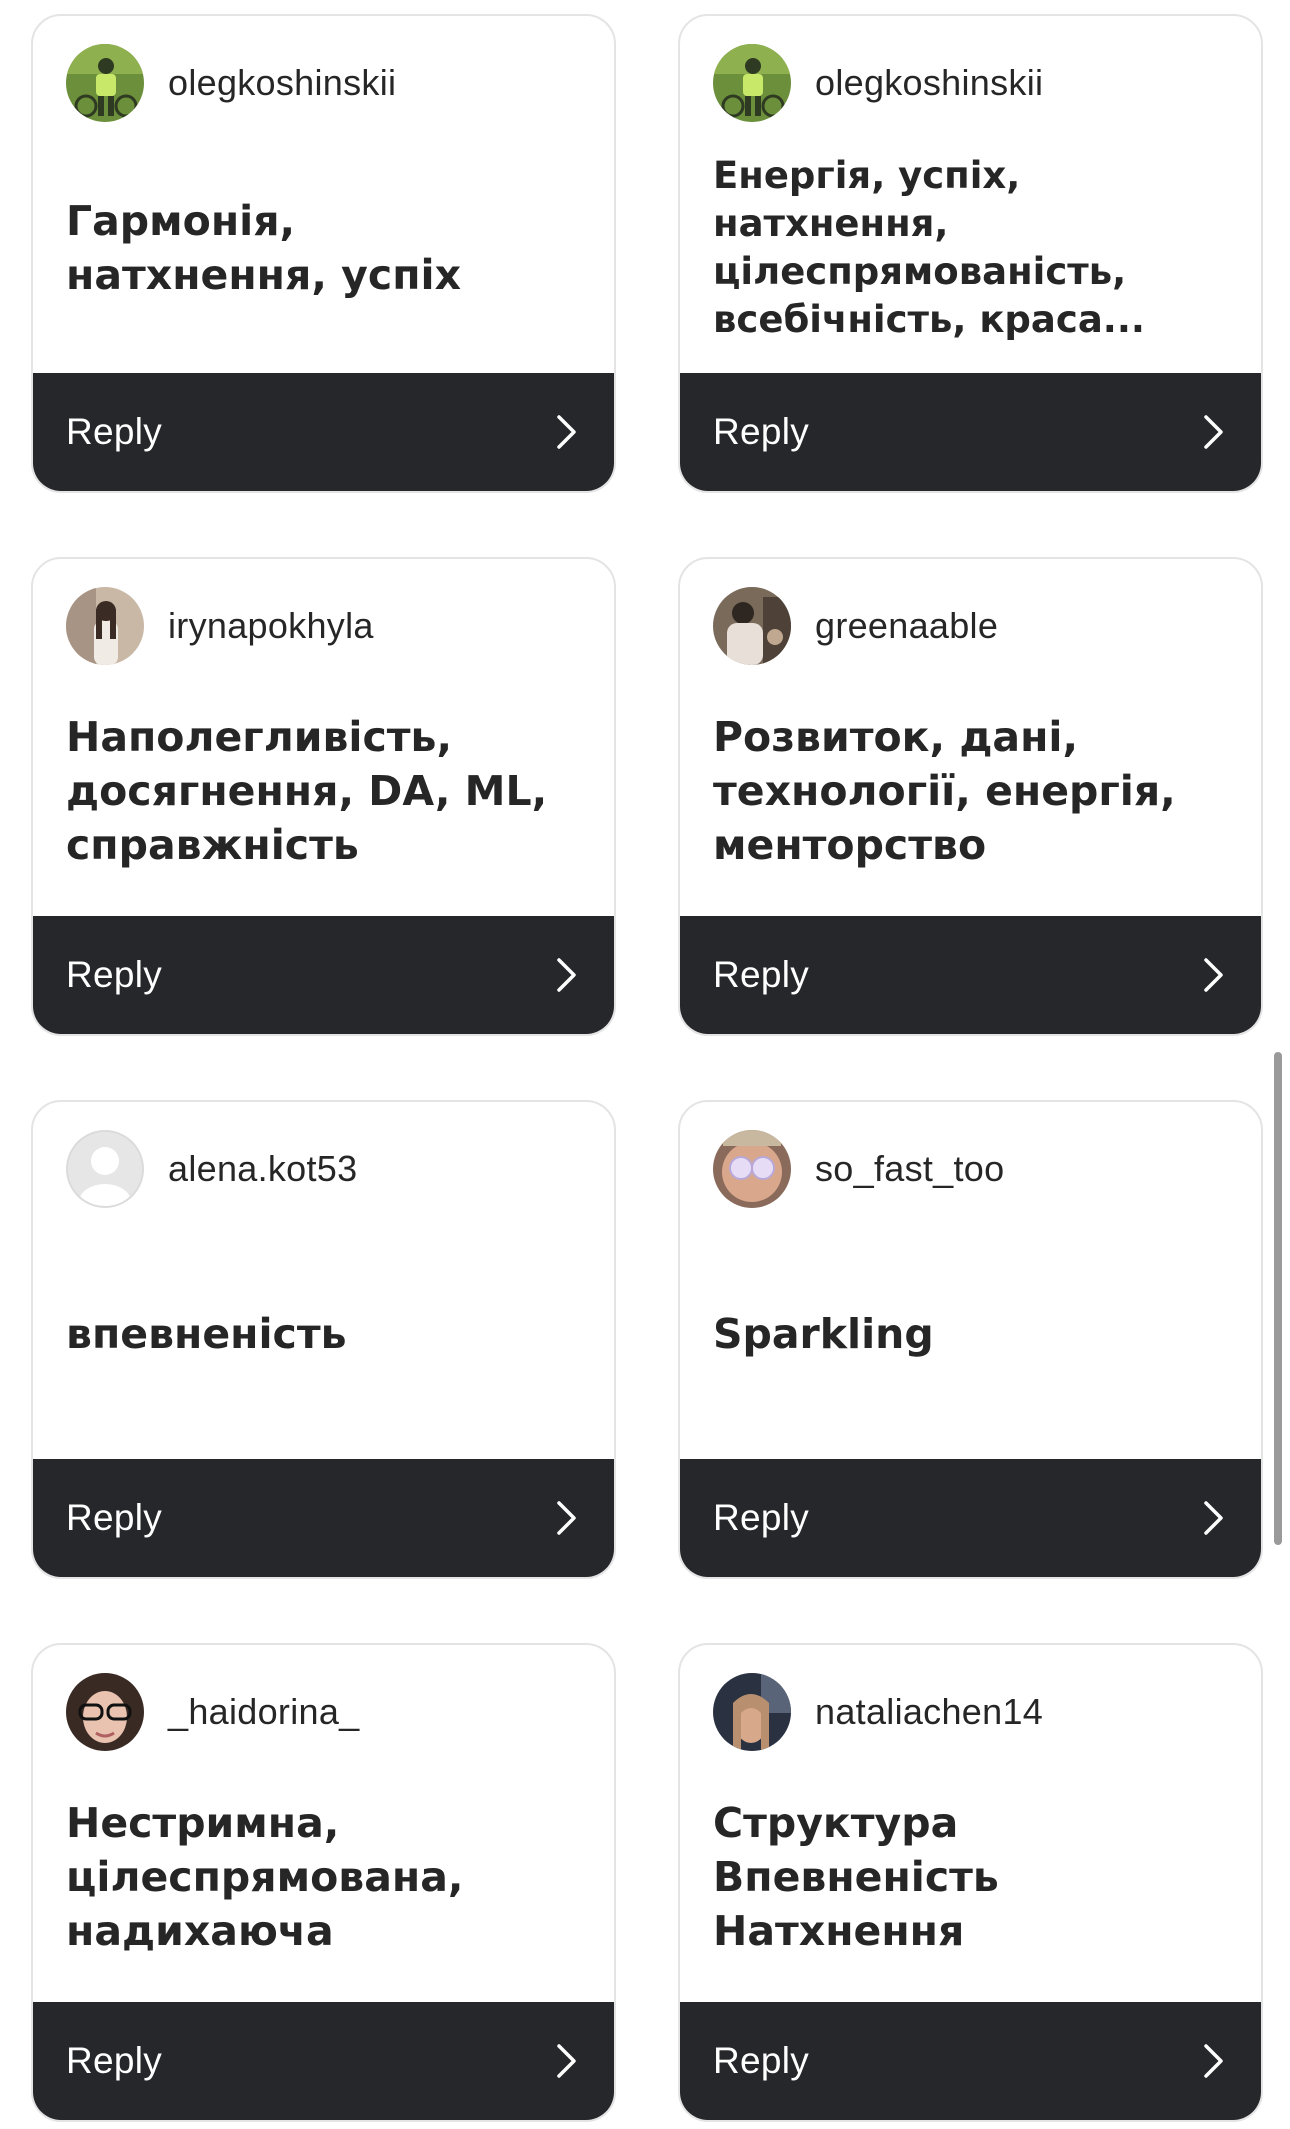  I want to click on message-area: впевненість, so click(323, 1333).